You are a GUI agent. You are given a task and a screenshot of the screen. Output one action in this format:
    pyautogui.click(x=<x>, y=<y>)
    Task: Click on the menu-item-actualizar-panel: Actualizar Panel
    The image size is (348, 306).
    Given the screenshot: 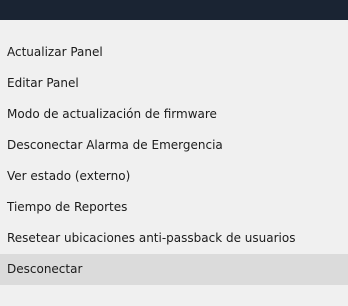 What is the action you would take?
    pyautogui.click(x=174, y=52)
    